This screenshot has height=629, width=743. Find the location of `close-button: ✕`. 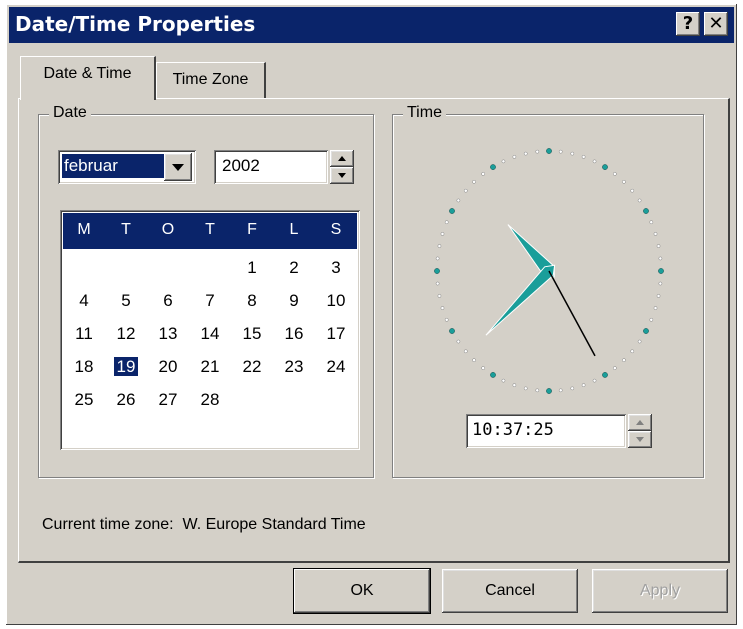

close-button: ✕ is located at coordinates (716, 24).